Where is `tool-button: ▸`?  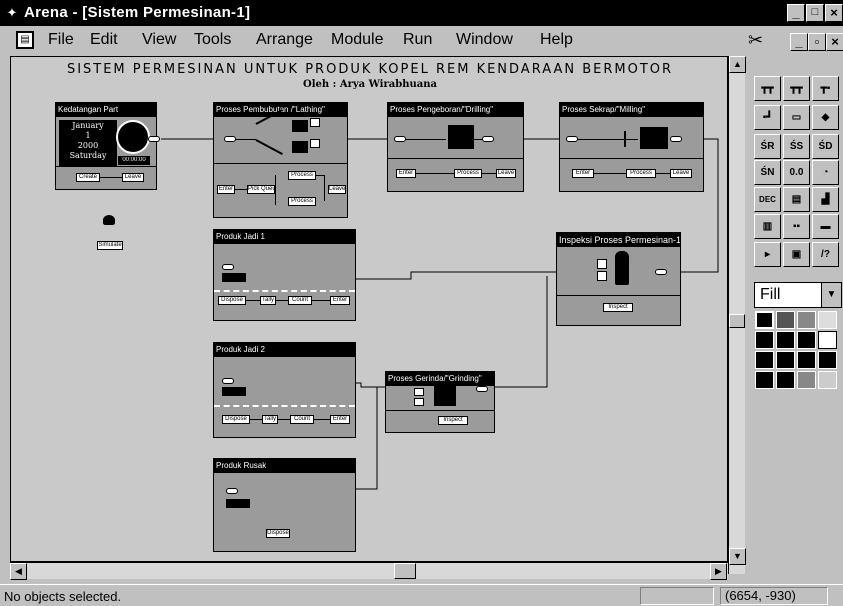
tool-button: ▸ is located at coordinates (767, 254).